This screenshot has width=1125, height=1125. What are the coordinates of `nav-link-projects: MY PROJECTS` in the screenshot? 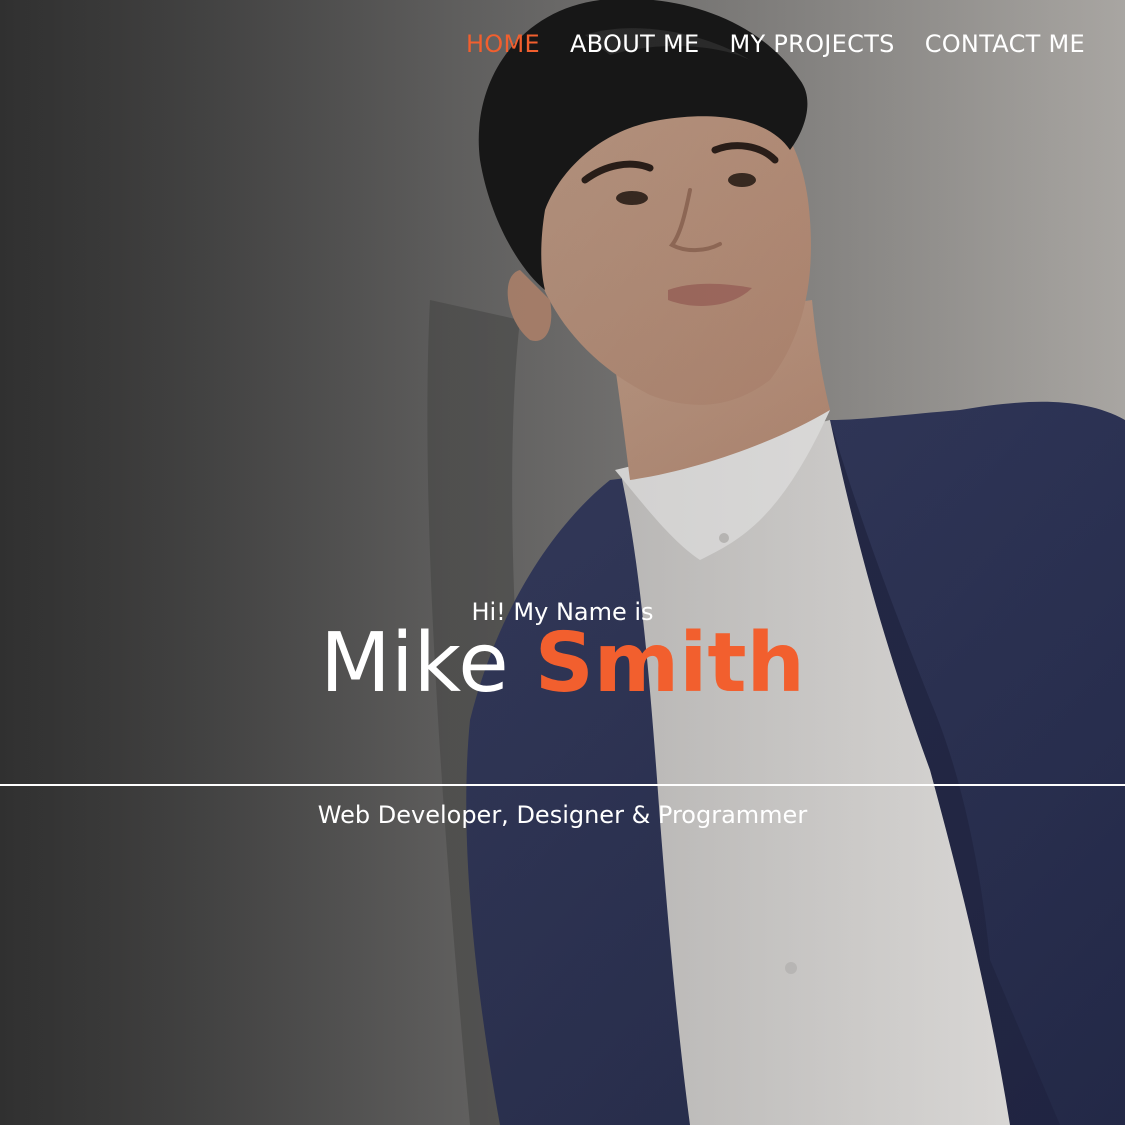 It's located at (811, 44).